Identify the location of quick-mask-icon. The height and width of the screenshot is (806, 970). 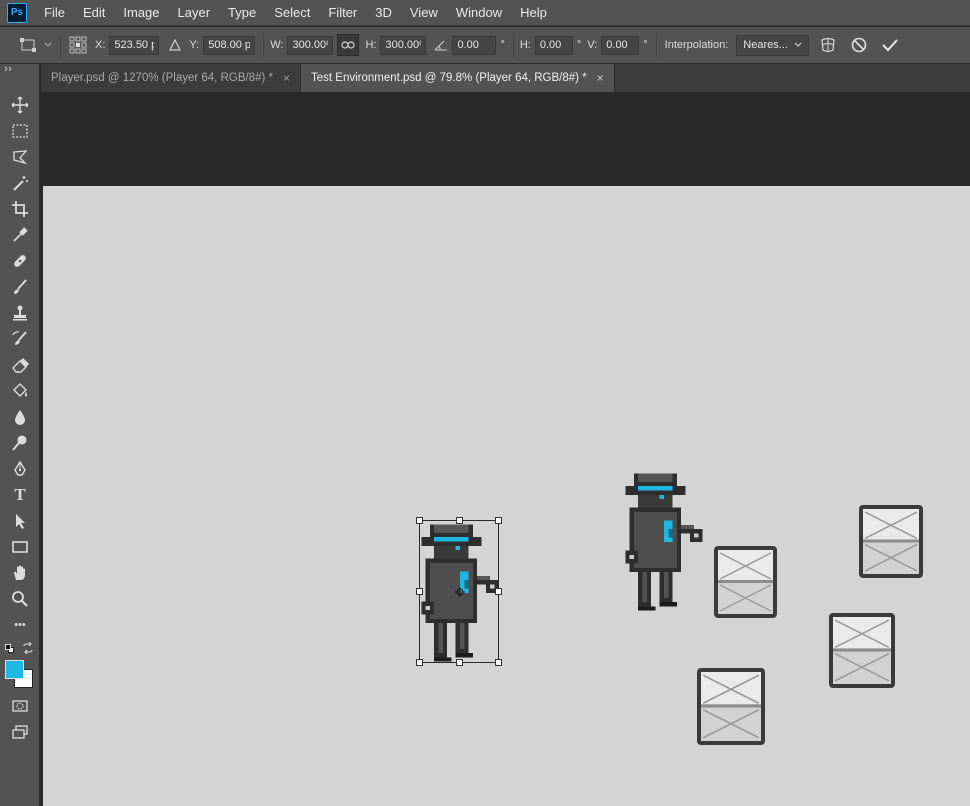
(20, 706).